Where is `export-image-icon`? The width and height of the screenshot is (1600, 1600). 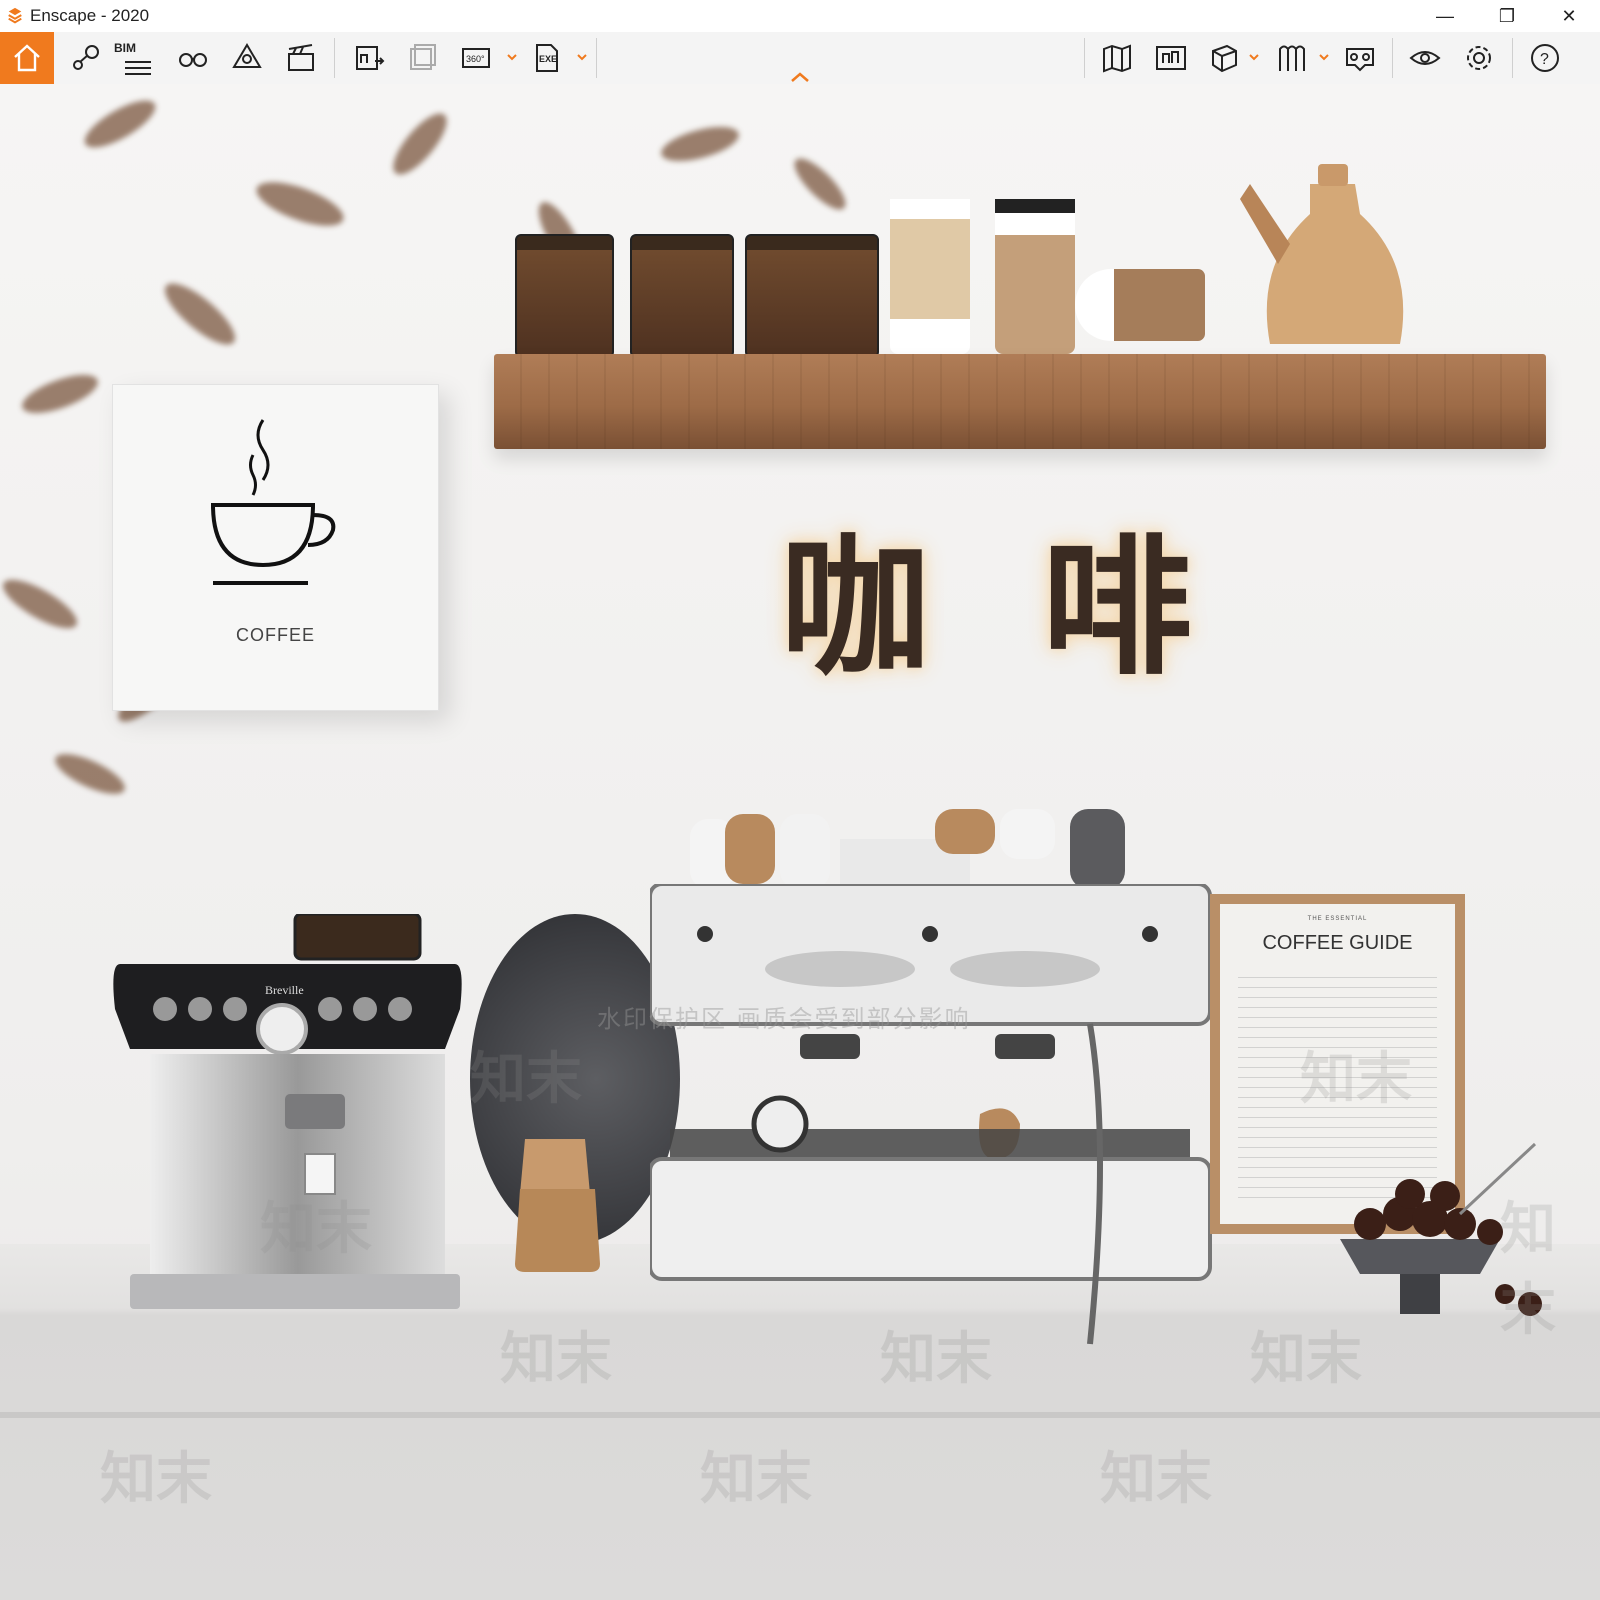
export-image-icon is located at coordinates (370, 58).